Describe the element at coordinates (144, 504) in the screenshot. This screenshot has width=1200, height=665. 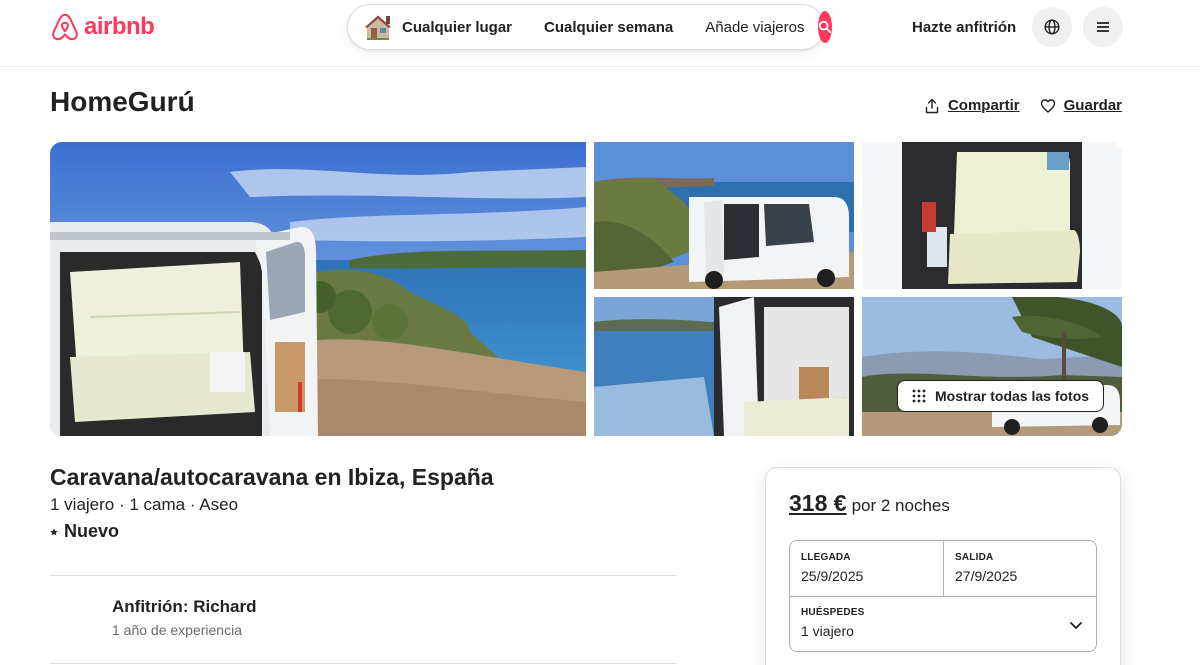
I see `listing-overview: 1 viajero · 1 cama · Aseo` at that location.